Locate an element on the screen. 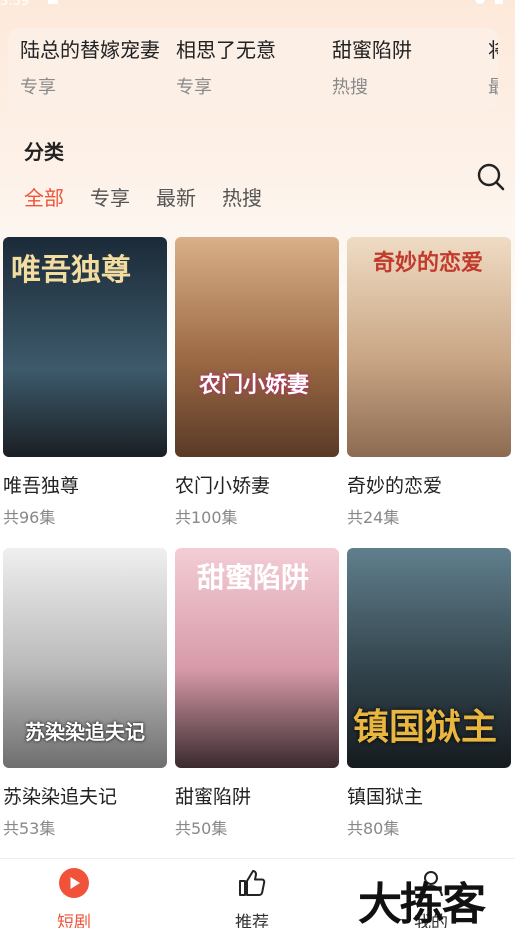 This screenshot has height=928, width=515. drama-episodes: 共96集 is located at coordinates (29, 517).